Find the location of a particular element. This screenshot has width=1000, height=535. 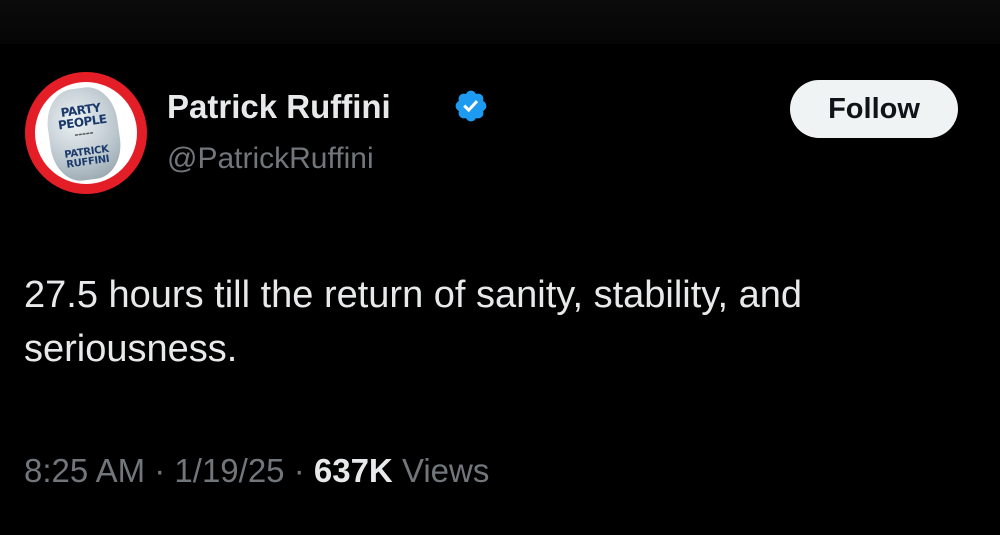

tweet-date: 1/19/25 is located at coordinates (229, 470).